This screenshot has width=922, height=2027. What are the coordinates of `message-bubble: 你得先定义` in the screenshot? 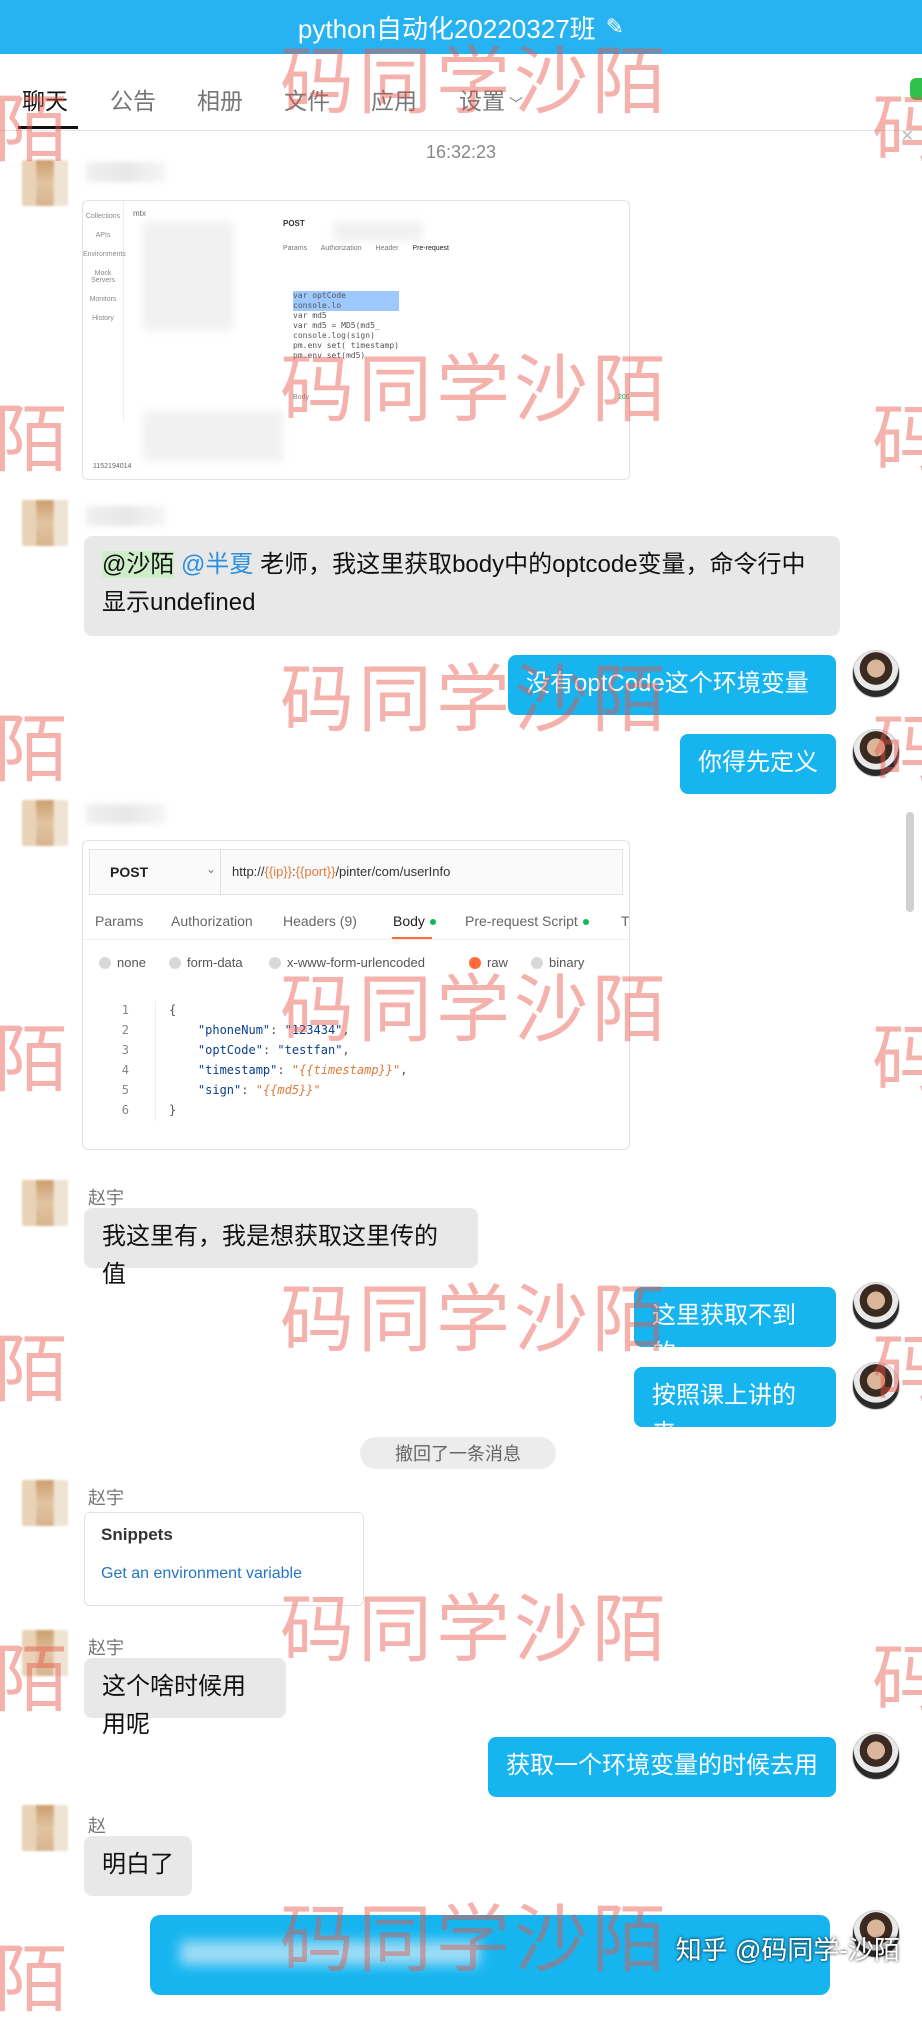 It's located at (758, 764).